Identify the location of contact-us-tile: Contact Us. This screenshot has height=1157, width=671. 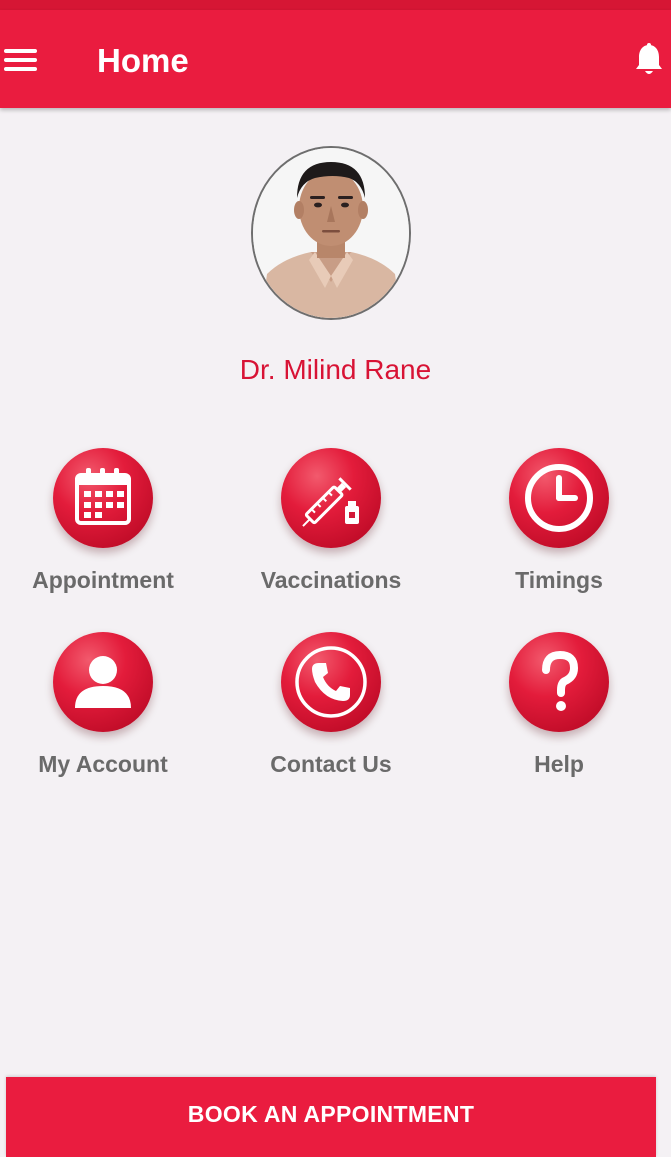
(331, 712).